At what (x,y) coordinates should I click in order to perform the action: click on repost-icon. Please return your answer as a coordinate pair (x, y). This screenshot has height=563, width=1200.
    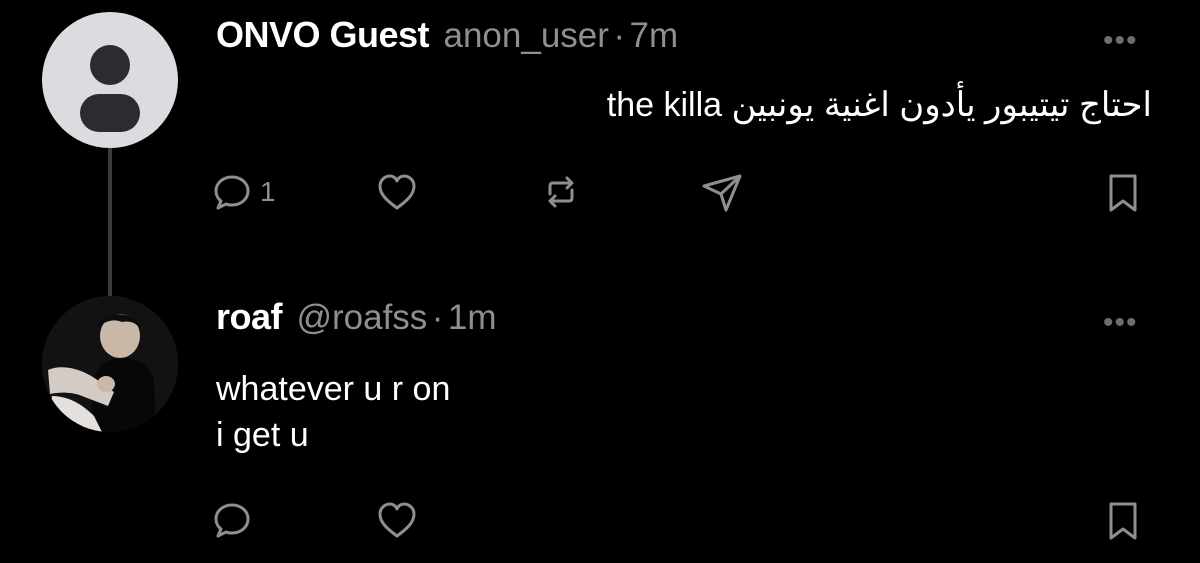
    Looking at the image, I should click on (561, 192).